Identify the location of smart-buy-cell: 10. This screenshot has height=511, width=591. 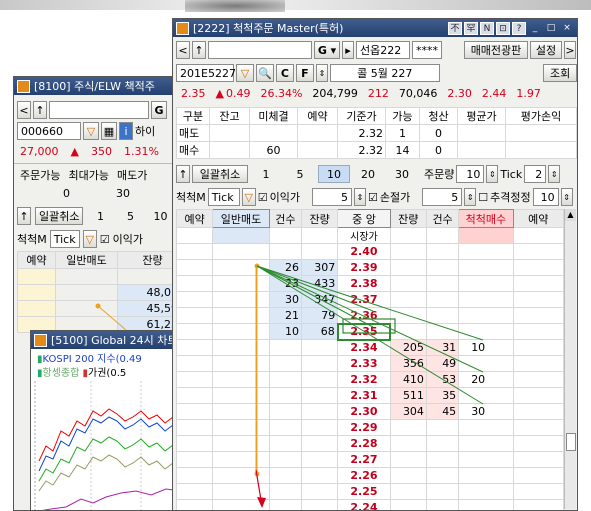
(486, 347).